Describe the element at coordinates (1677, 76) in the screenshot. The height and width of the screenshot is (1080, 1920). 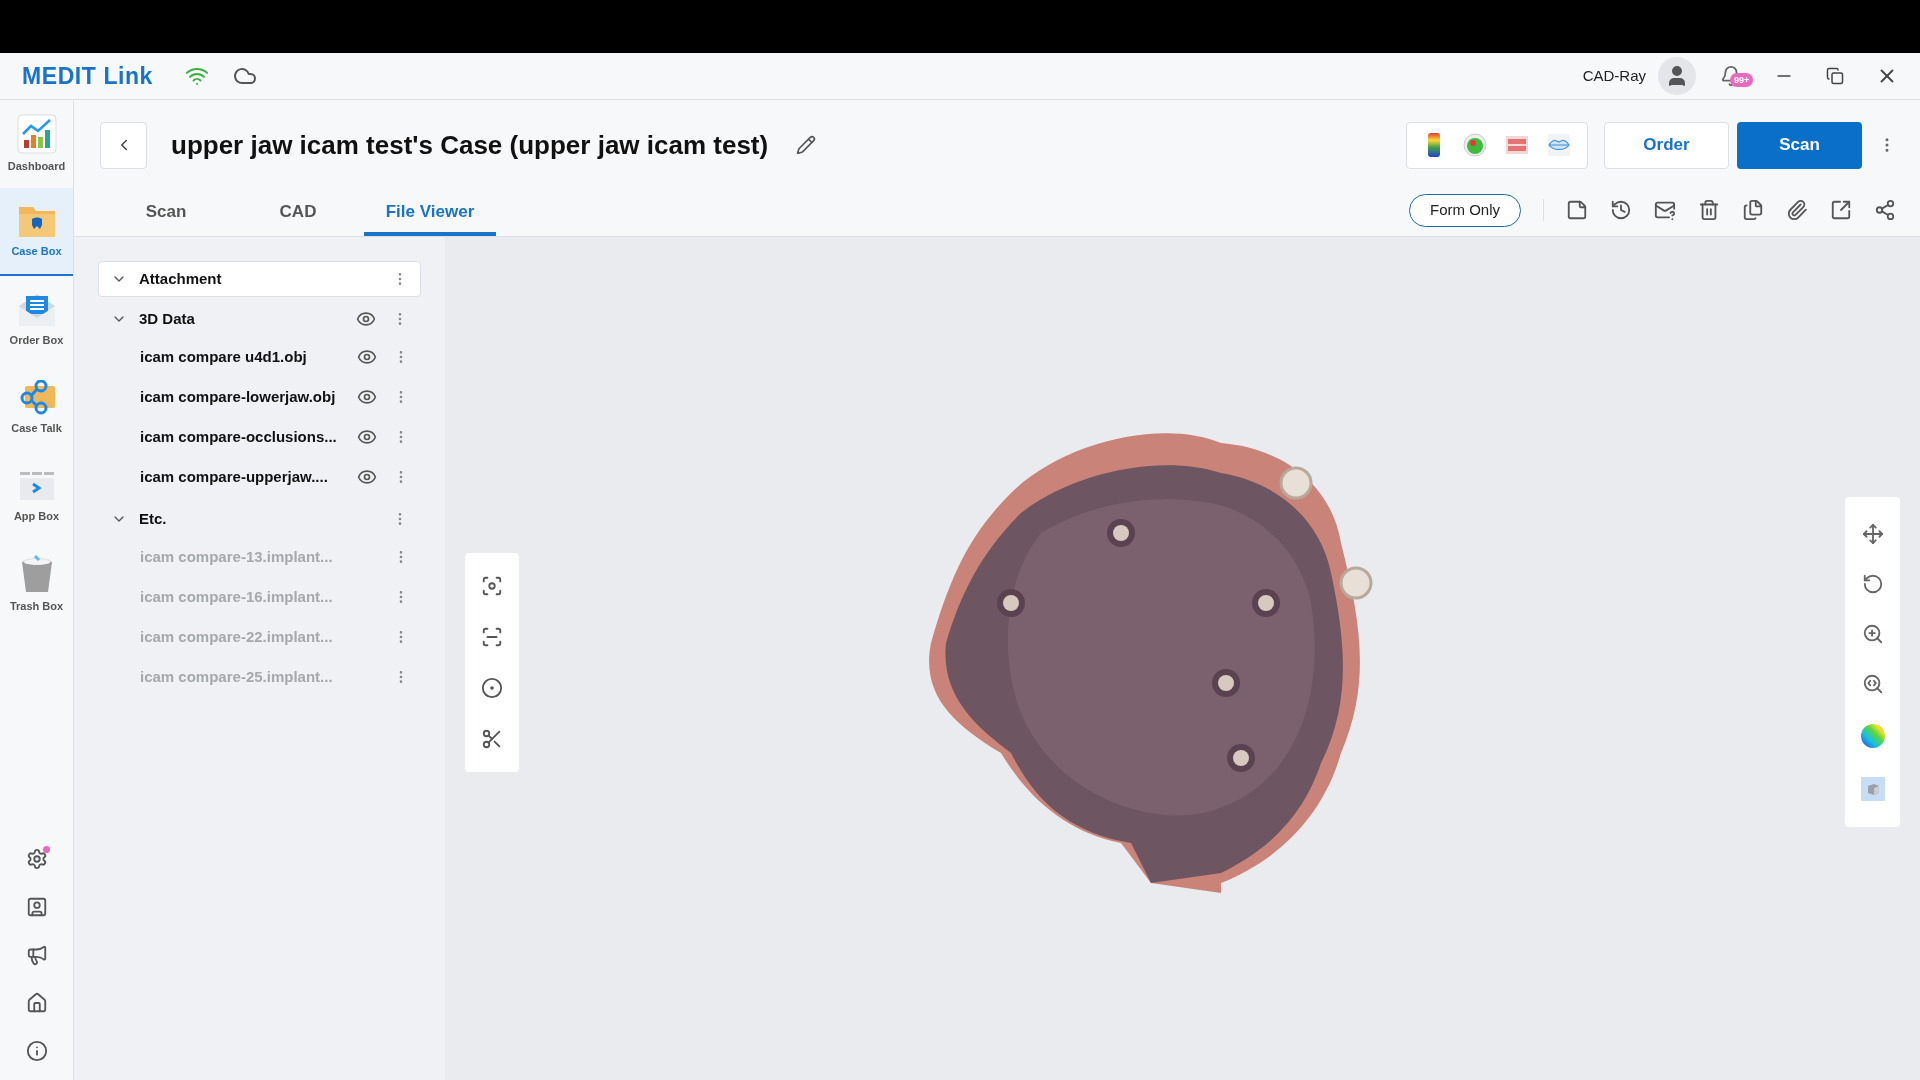
I see `avatar` at that location.